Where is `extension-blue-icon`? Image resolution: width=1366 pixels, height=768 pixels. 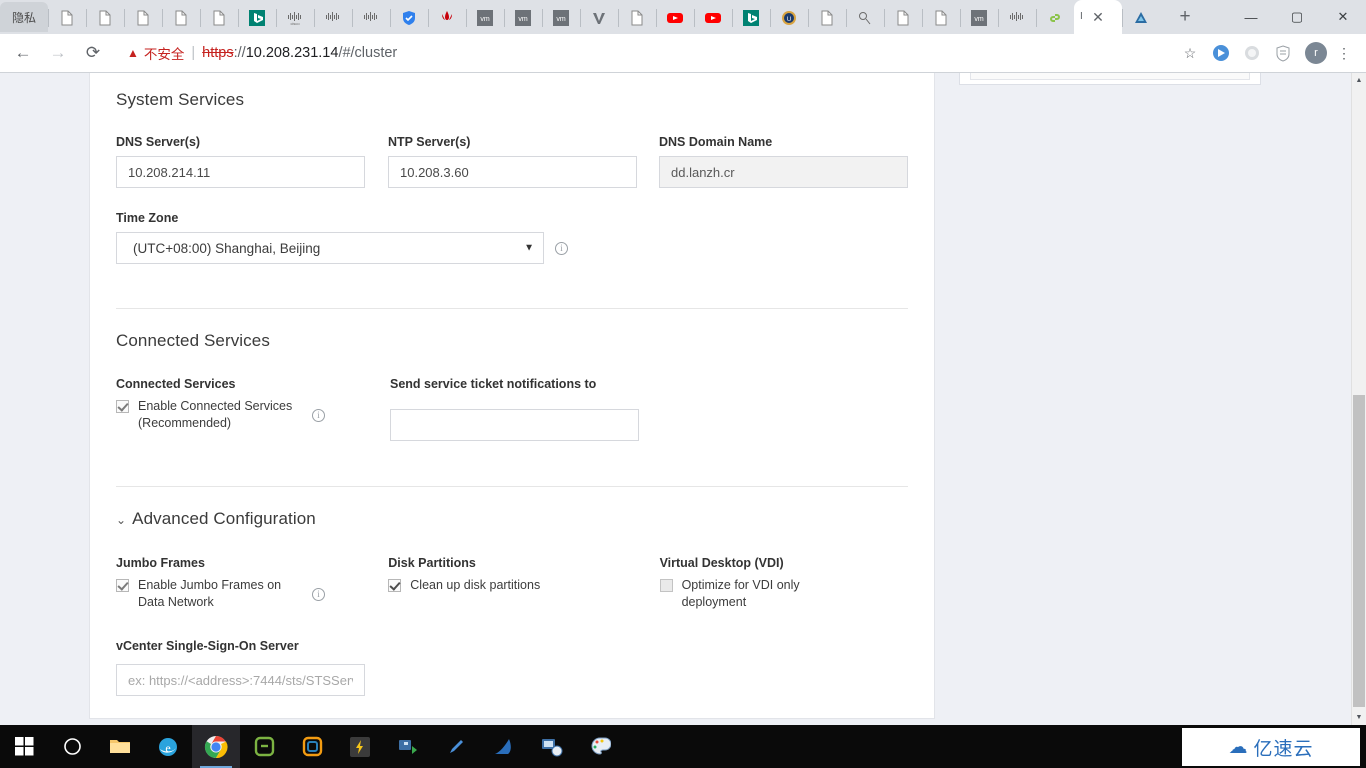 extension-blue-icon is located at coordinates (1221, 53).